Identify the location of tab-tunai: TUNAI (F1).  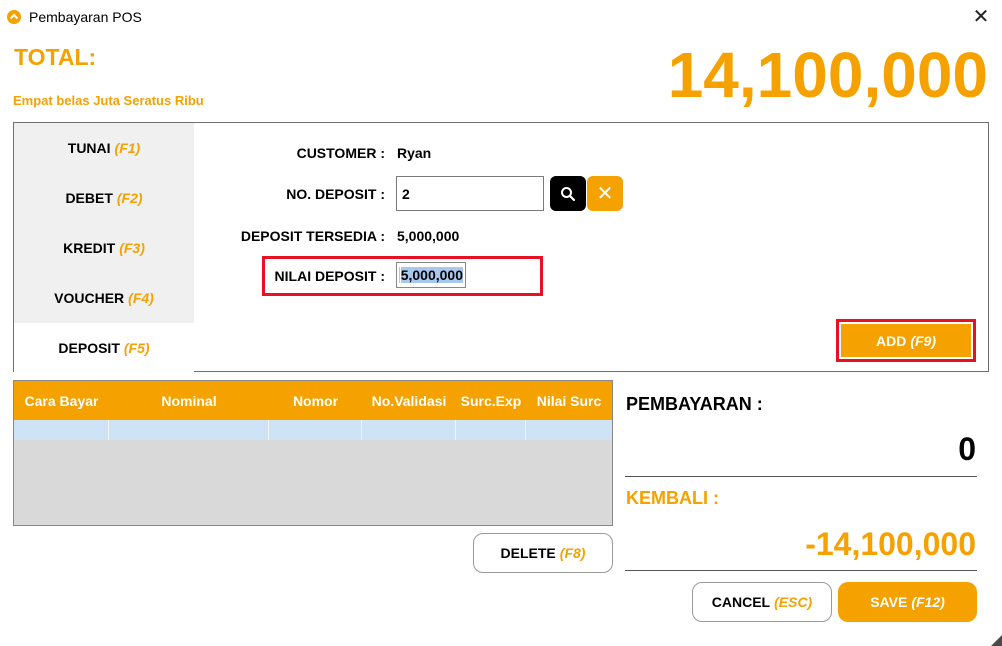
(104, 148).